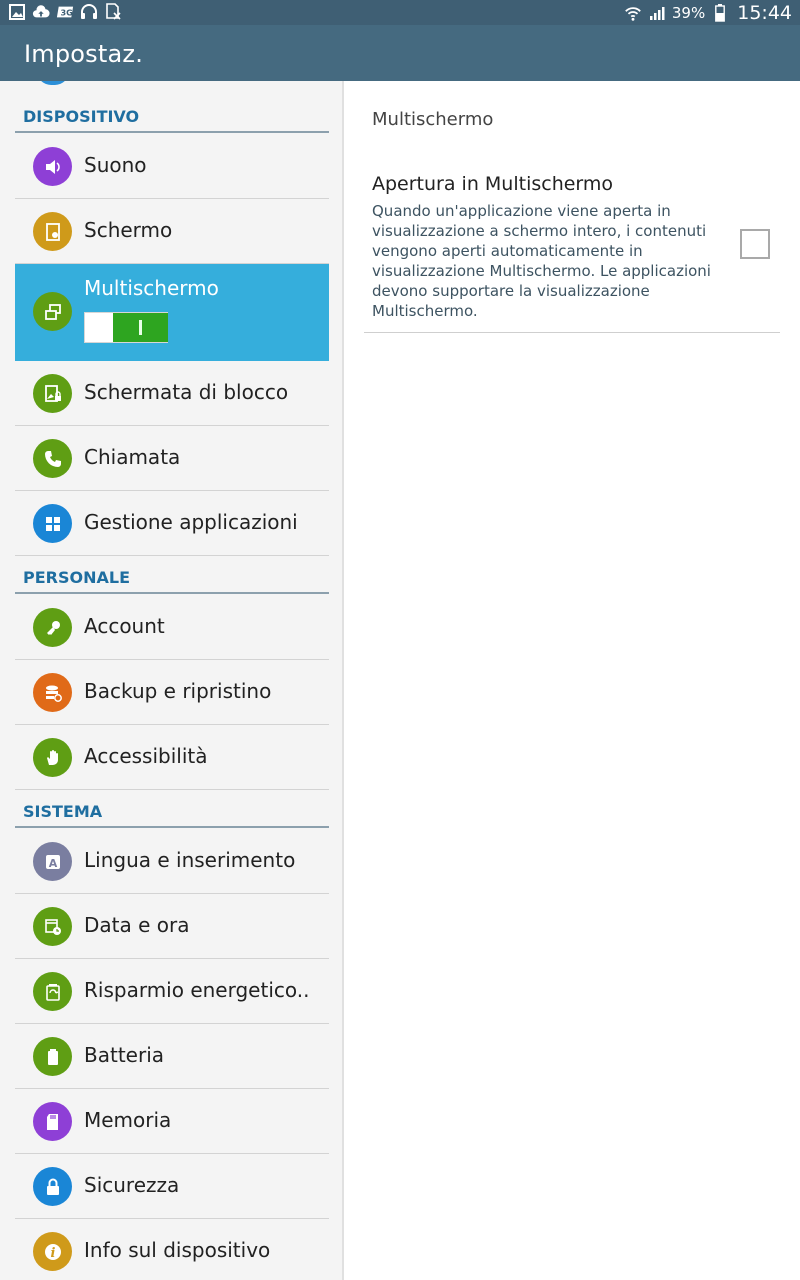 The width and height of the screenshot is (800, 1280). I want to click on page-title: Impostaz., so click(83, 54).